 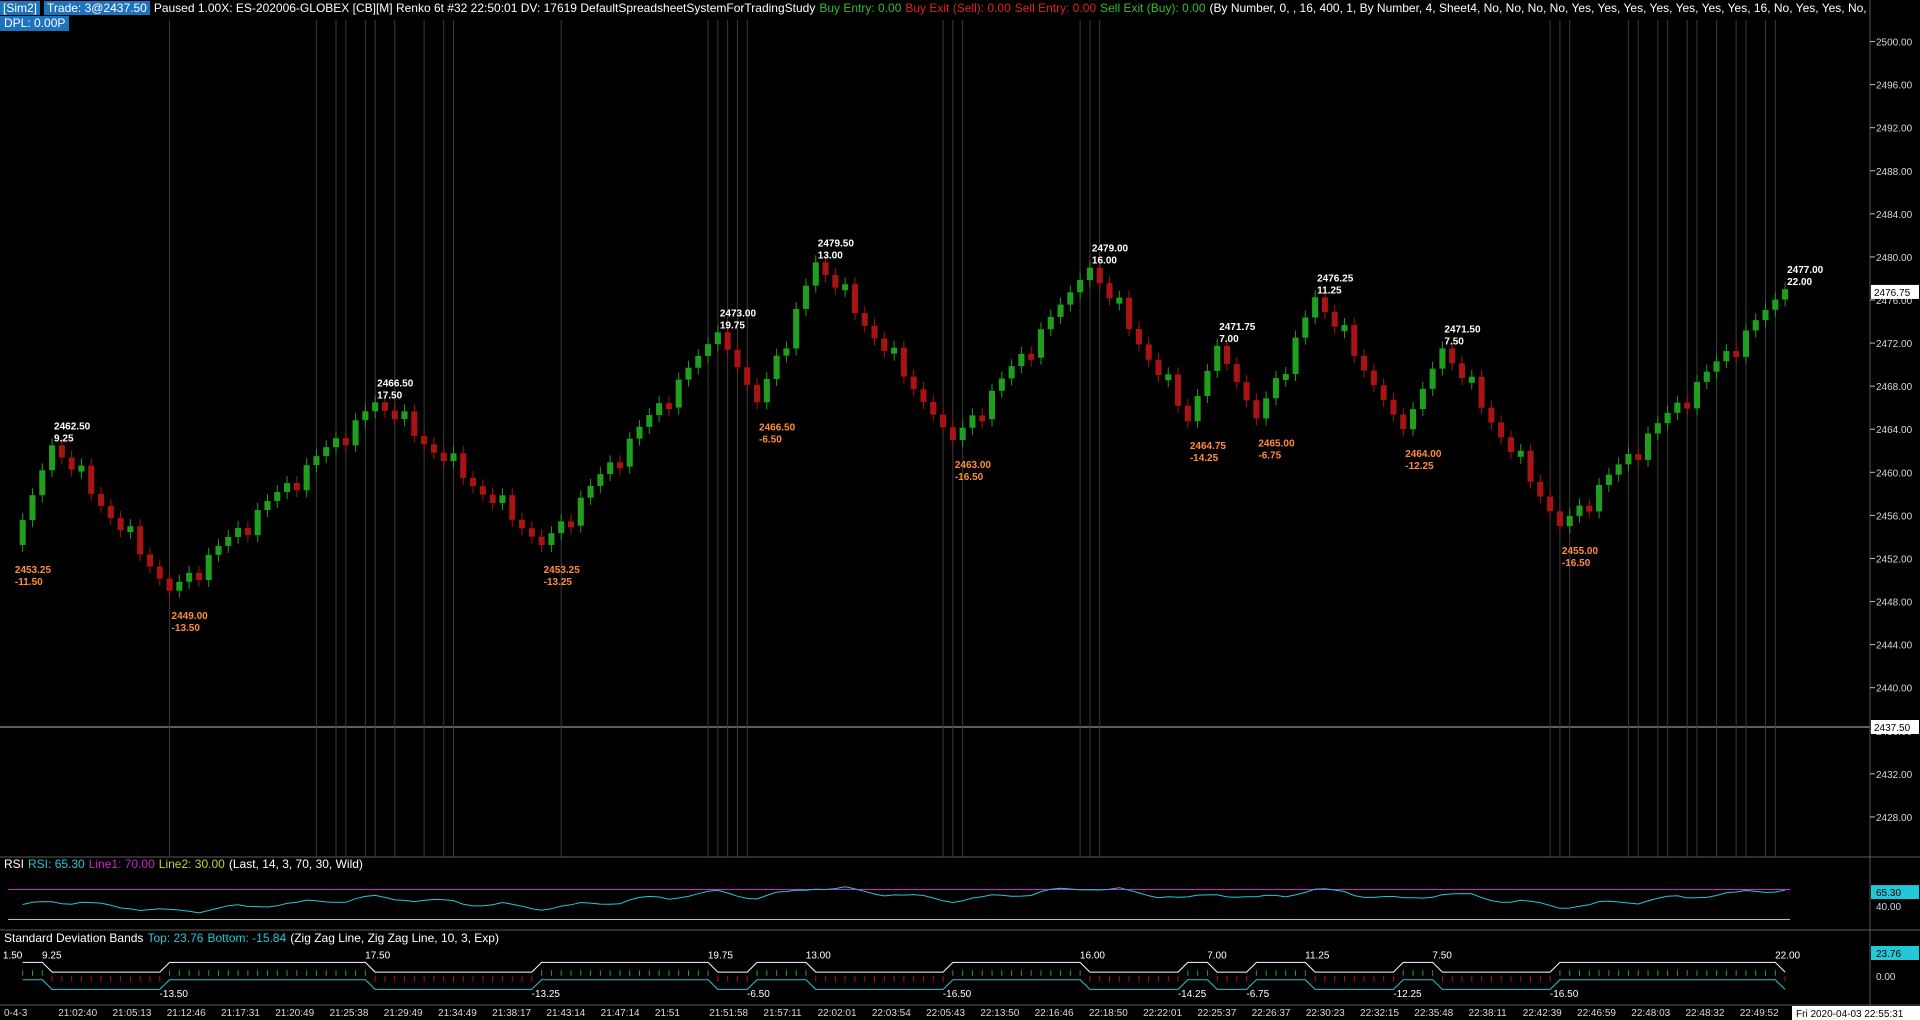 What do you see at coordinates (732, 325) in the screenshot?
I see `pivot-high-change: 19.75` at bounding box center [732, 325].